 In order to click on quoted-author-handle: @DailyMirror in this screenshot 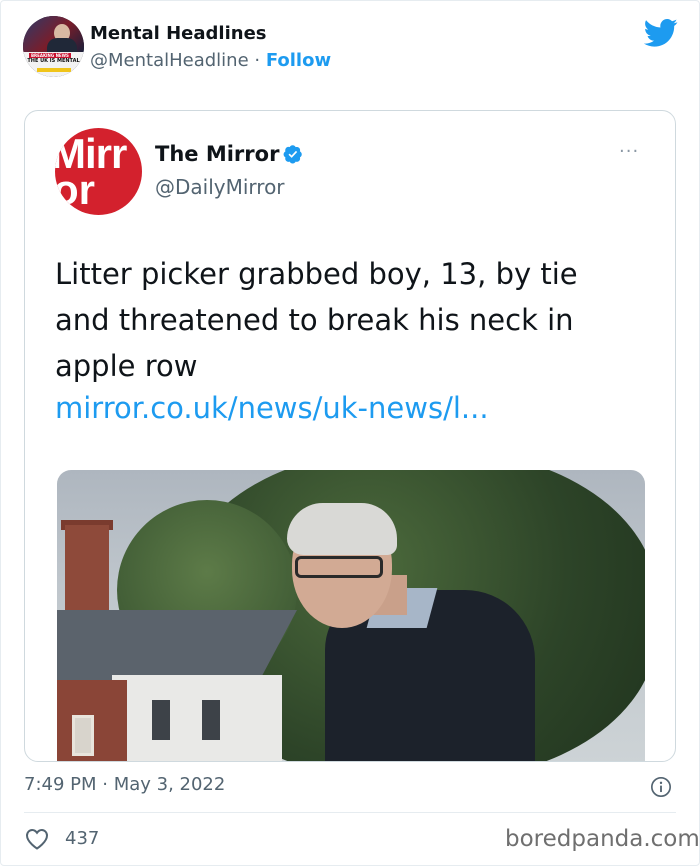, I will do `click(220, 187)`.